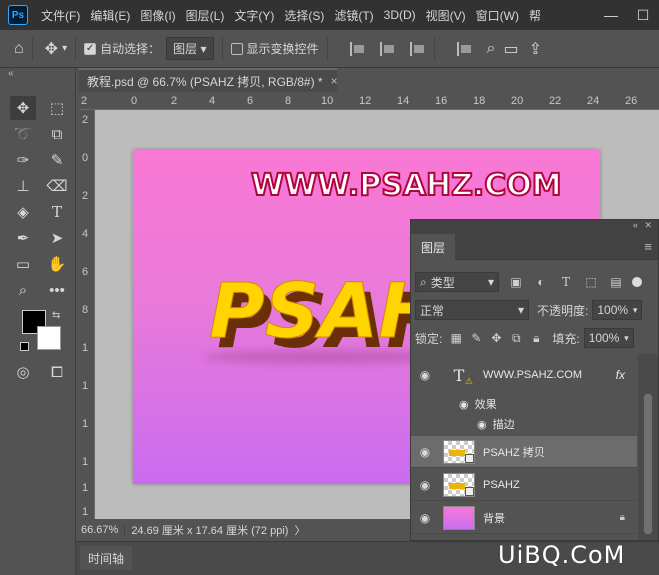 The image size is (659, 575). What do you see at coordinates (620, 375) in the screenshot?
I see `fx-icon: fx` at bounding box center [620, 375].